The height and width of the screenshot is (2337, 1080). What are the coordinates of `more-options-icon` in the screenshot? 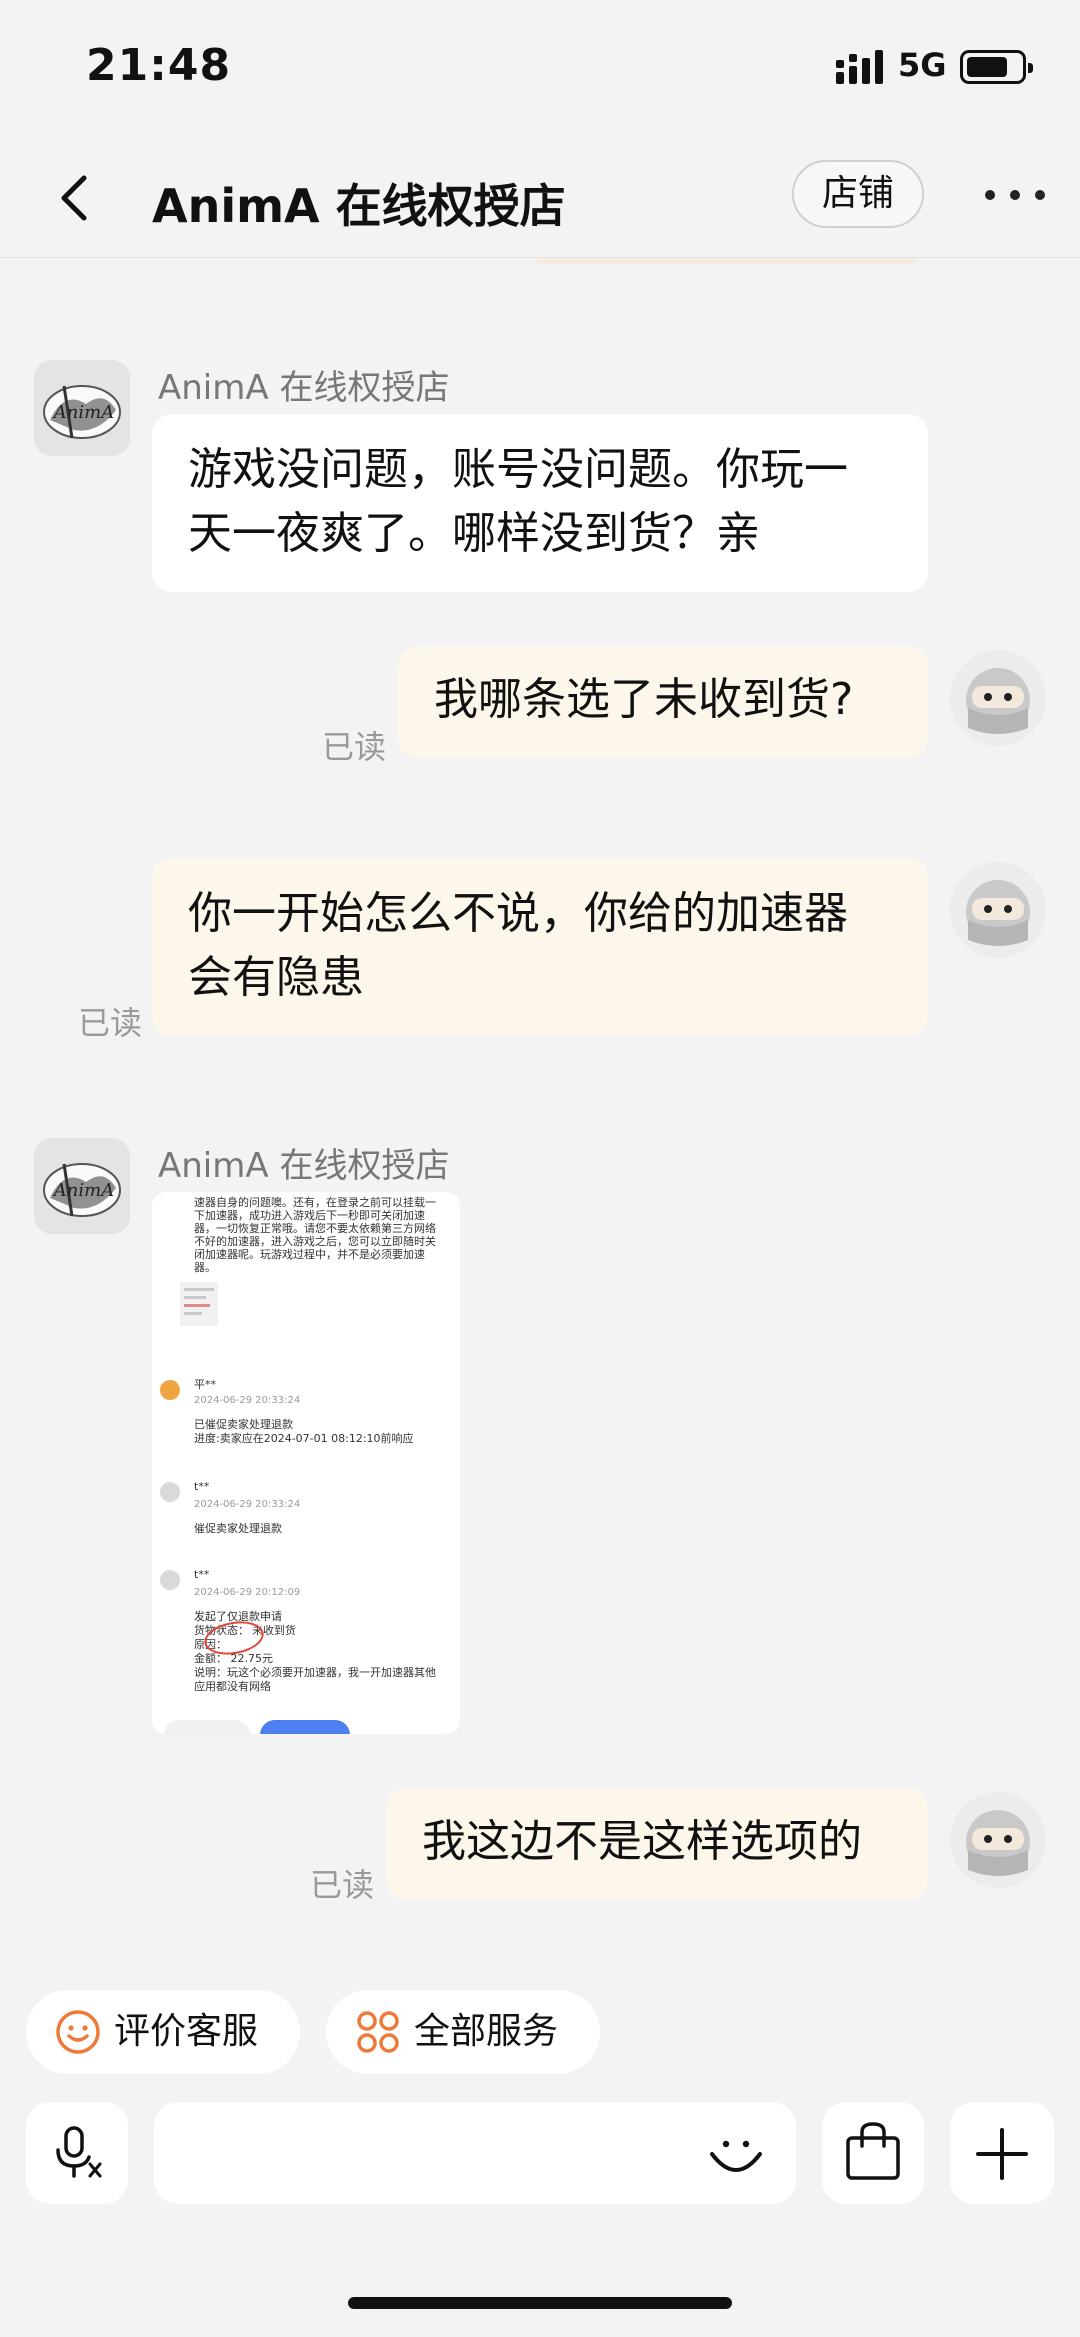 It's located at (1015, 195).